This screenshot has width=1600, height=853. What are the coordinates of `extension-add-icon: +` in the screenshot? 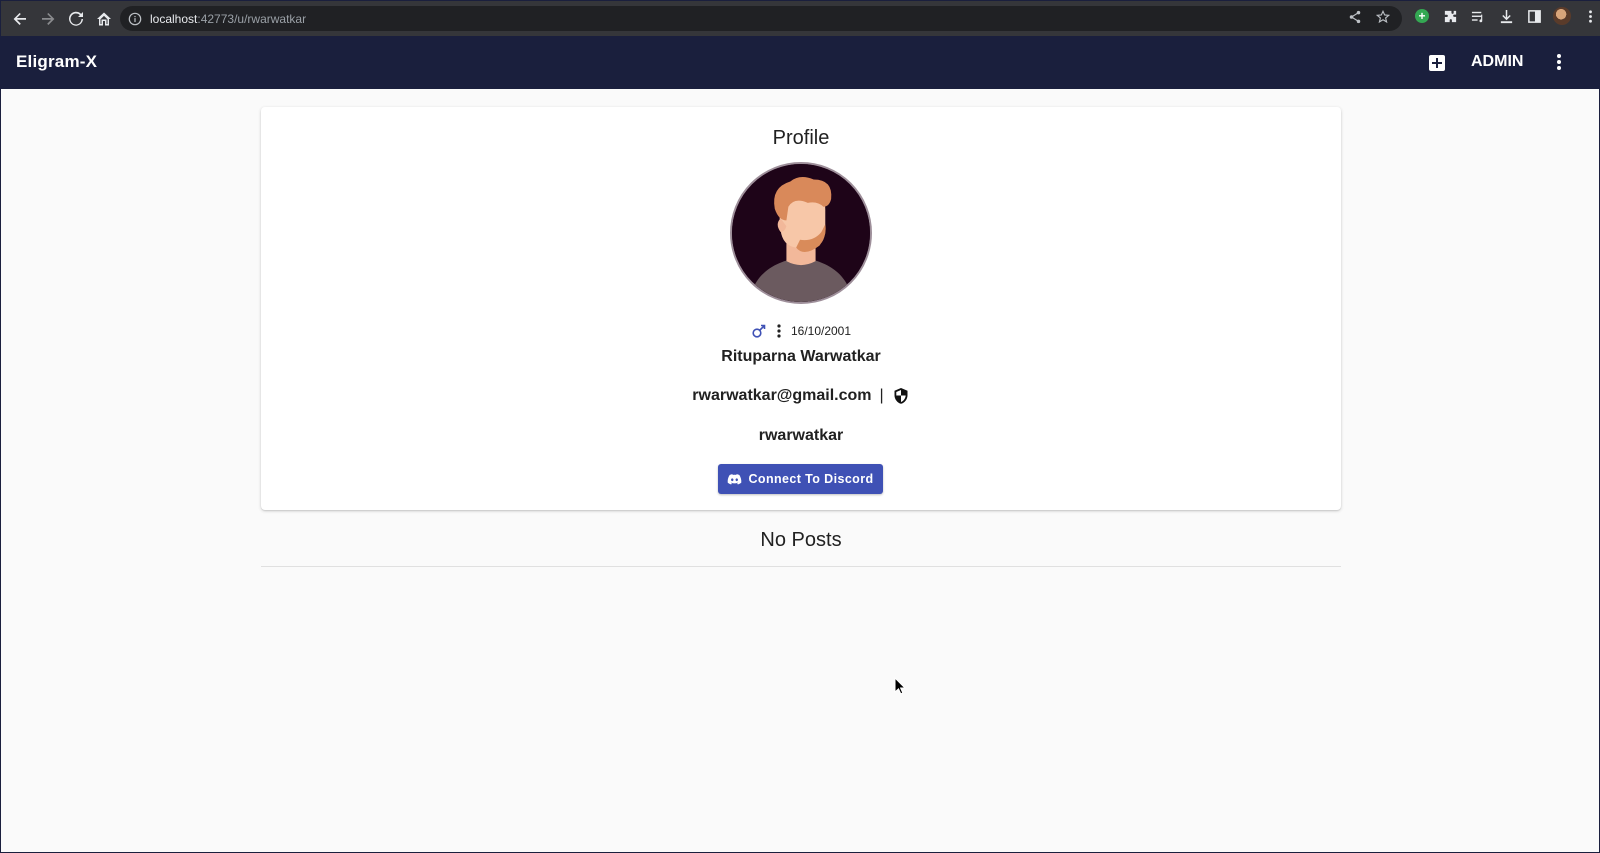 It's located at (1422, 16).